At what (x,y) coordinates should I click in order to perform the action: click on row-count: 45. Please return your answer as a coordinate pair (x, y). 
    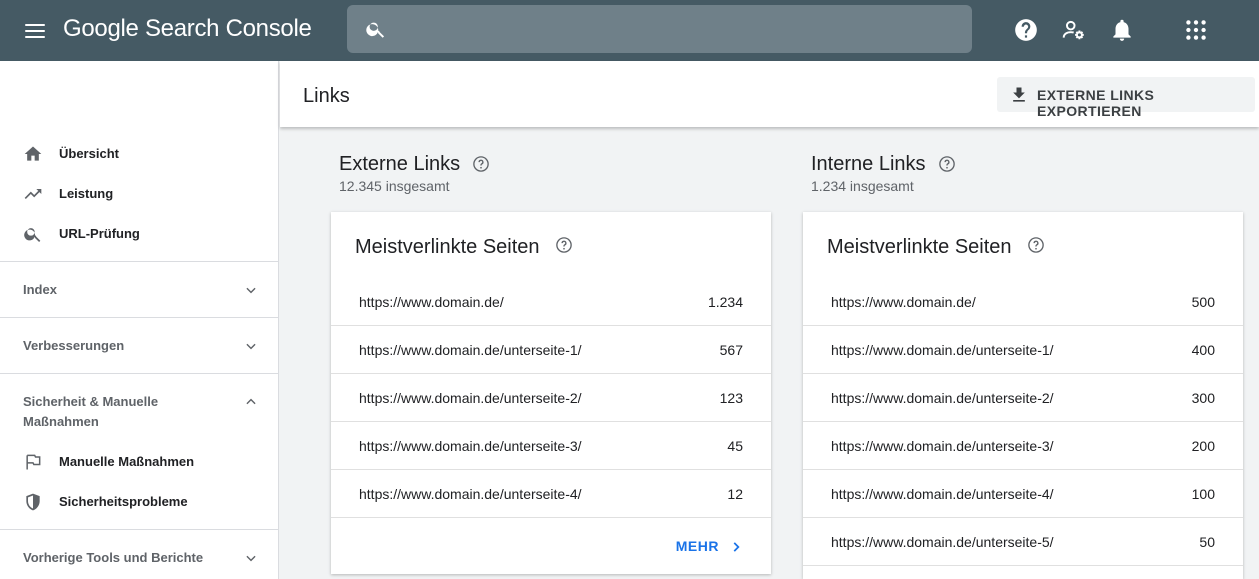
    Looking at the image, I should click on (735, 446).